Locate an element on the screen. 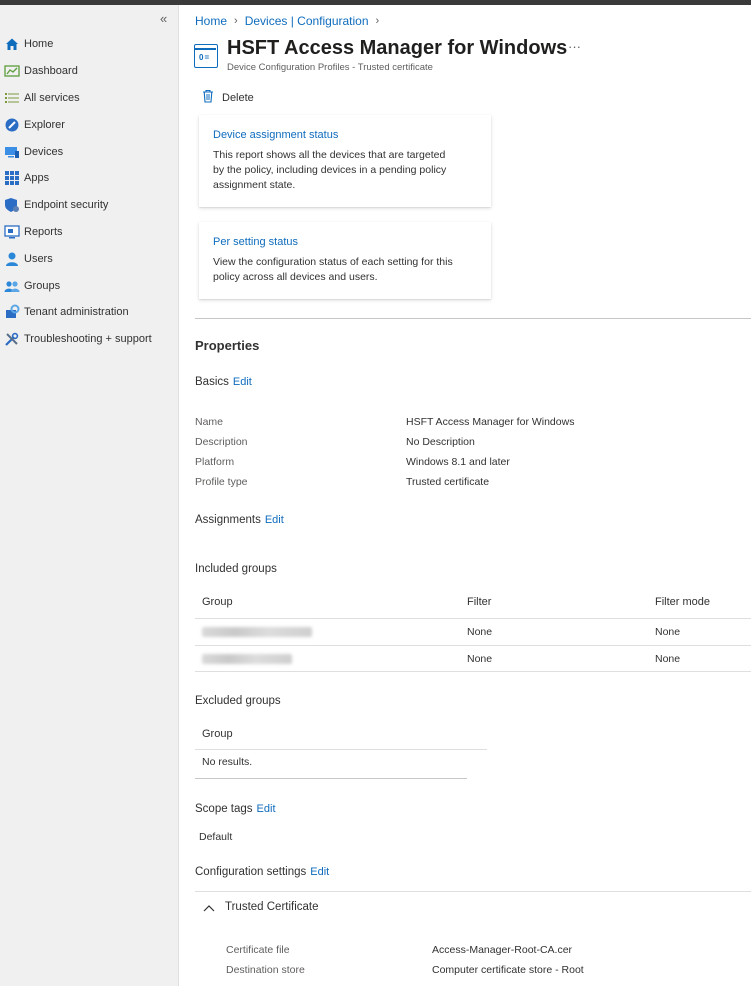 Image resolution: width=751 pixels, height=986 pixels. sidebar-item-label: All services is located at coordinates (52, 97).